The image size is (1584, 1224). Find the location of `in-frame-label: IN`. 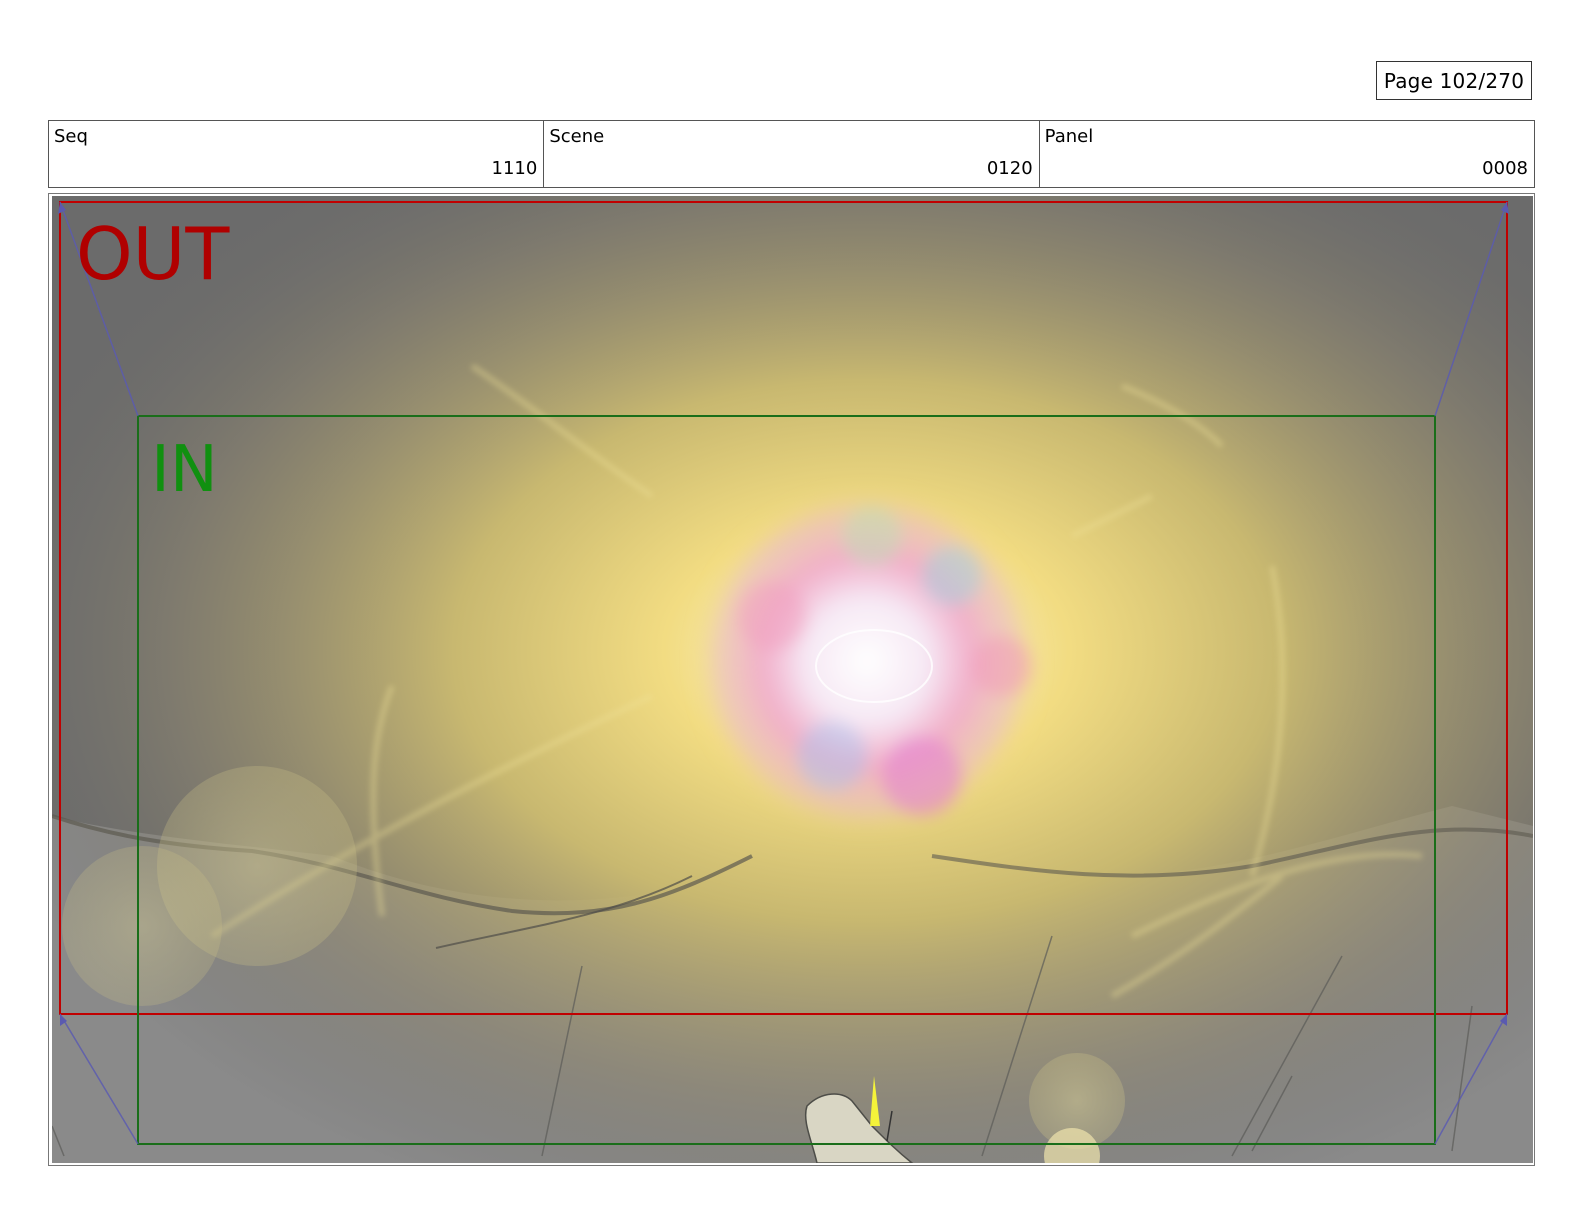

in-frame-label: IN is located at coordinates (184, 470).